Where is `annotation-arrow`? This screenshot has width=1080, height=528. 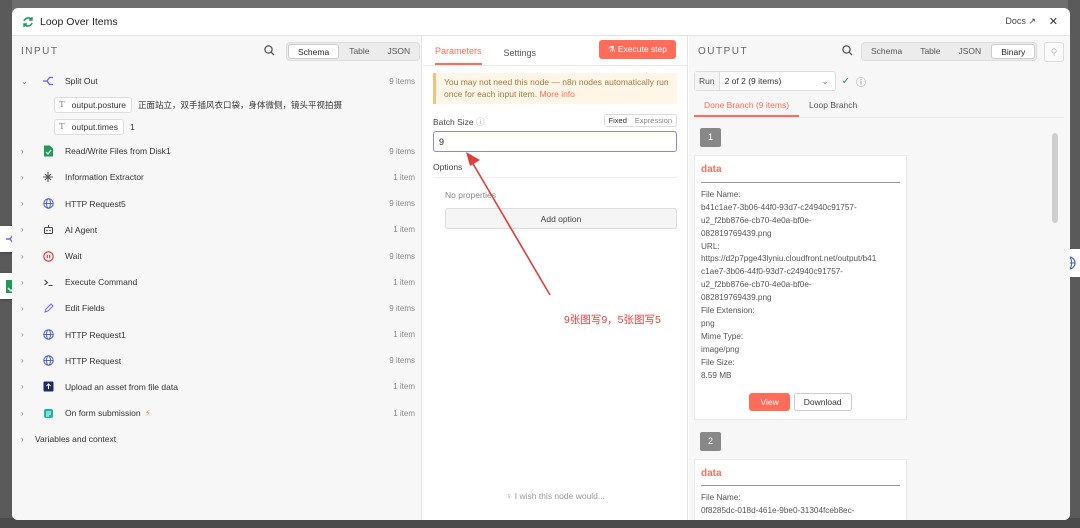 annotation-arrow is located at coordinates (508, 224).